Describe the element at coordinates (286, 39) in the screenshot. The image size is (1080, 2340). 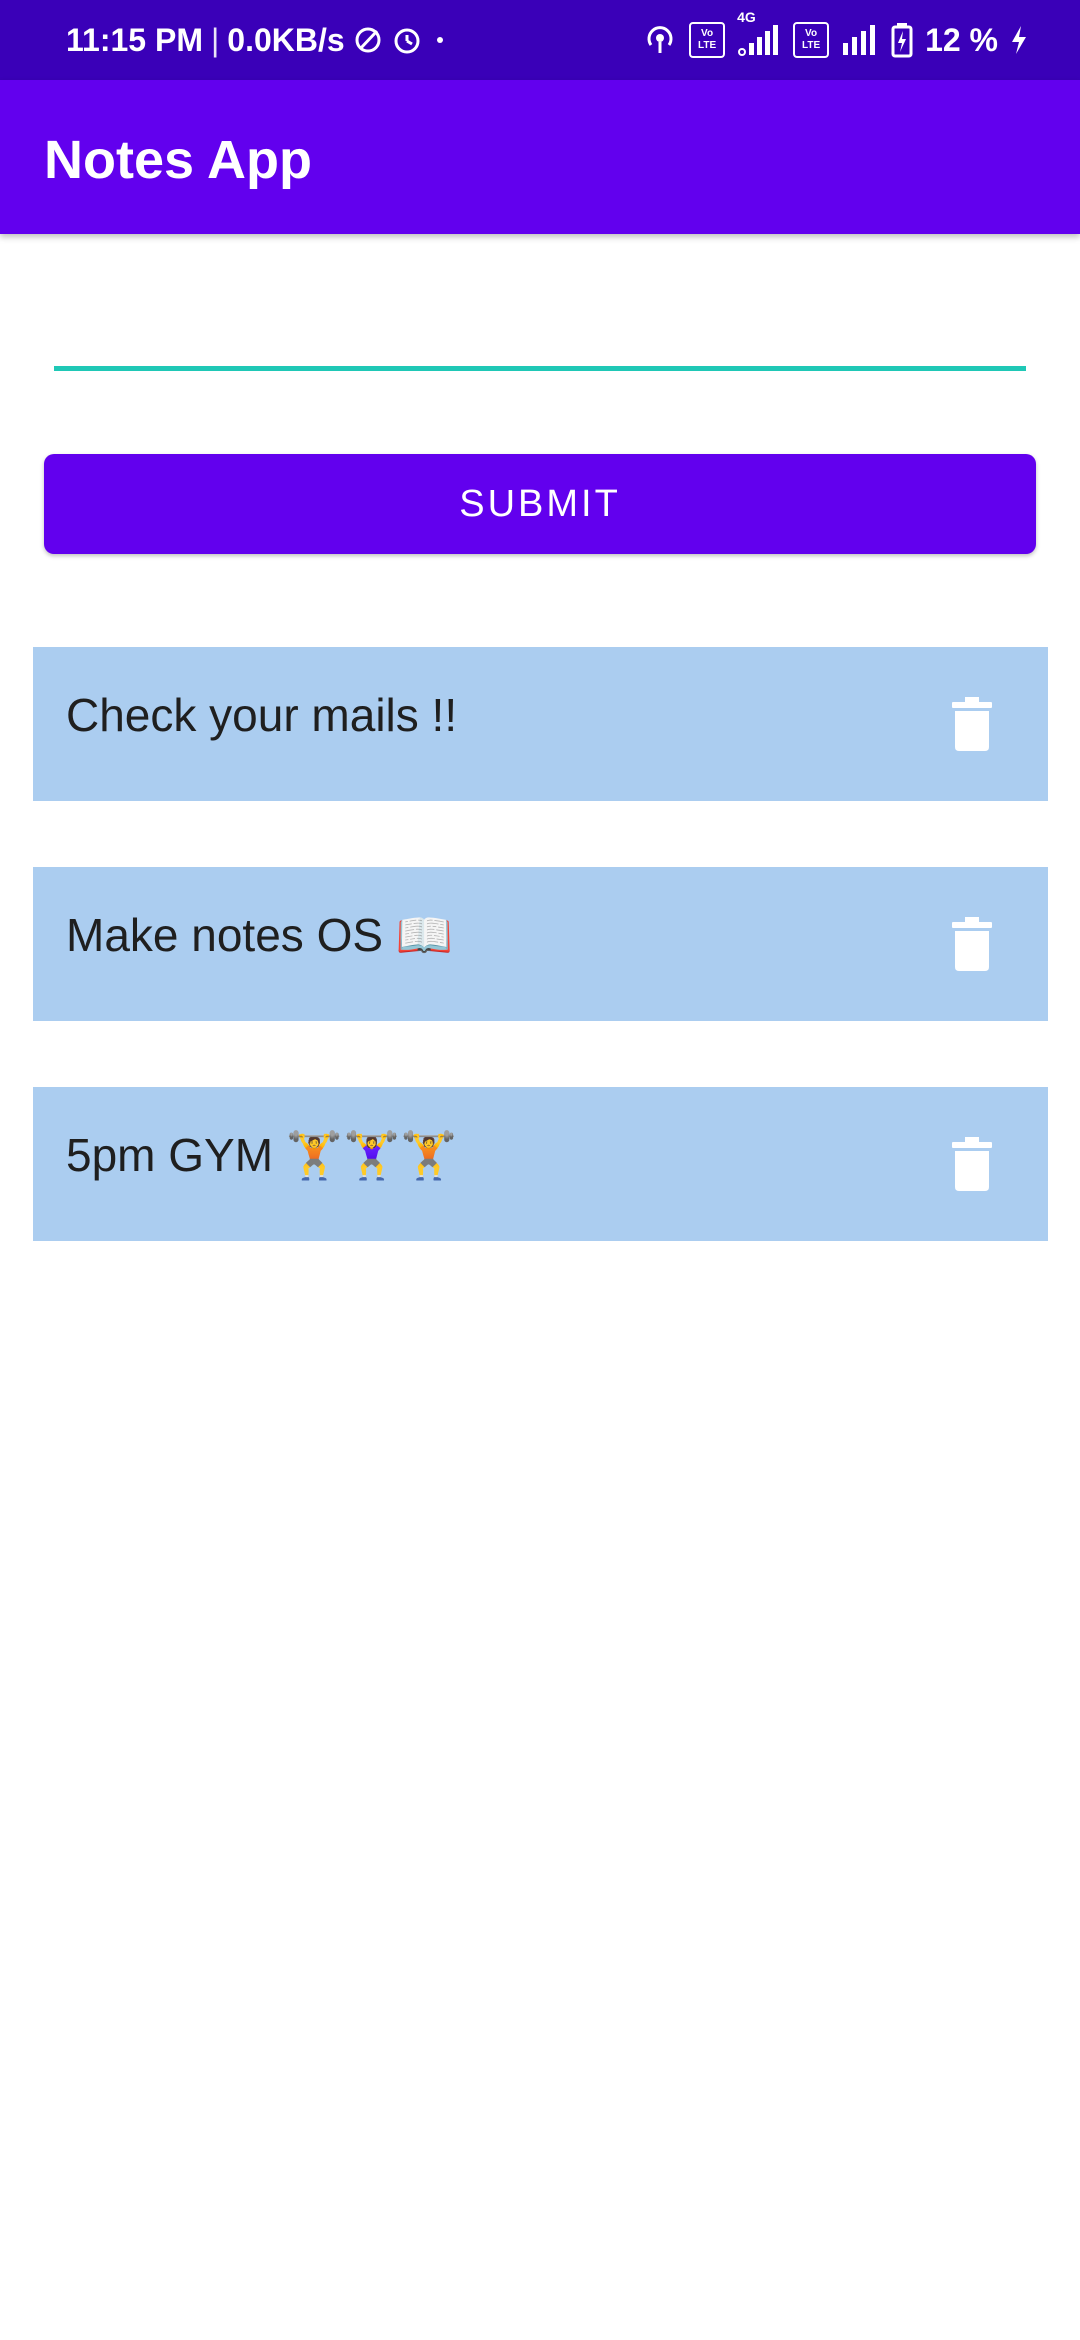
I see `network-speed: 0.0KB/s` at that location.